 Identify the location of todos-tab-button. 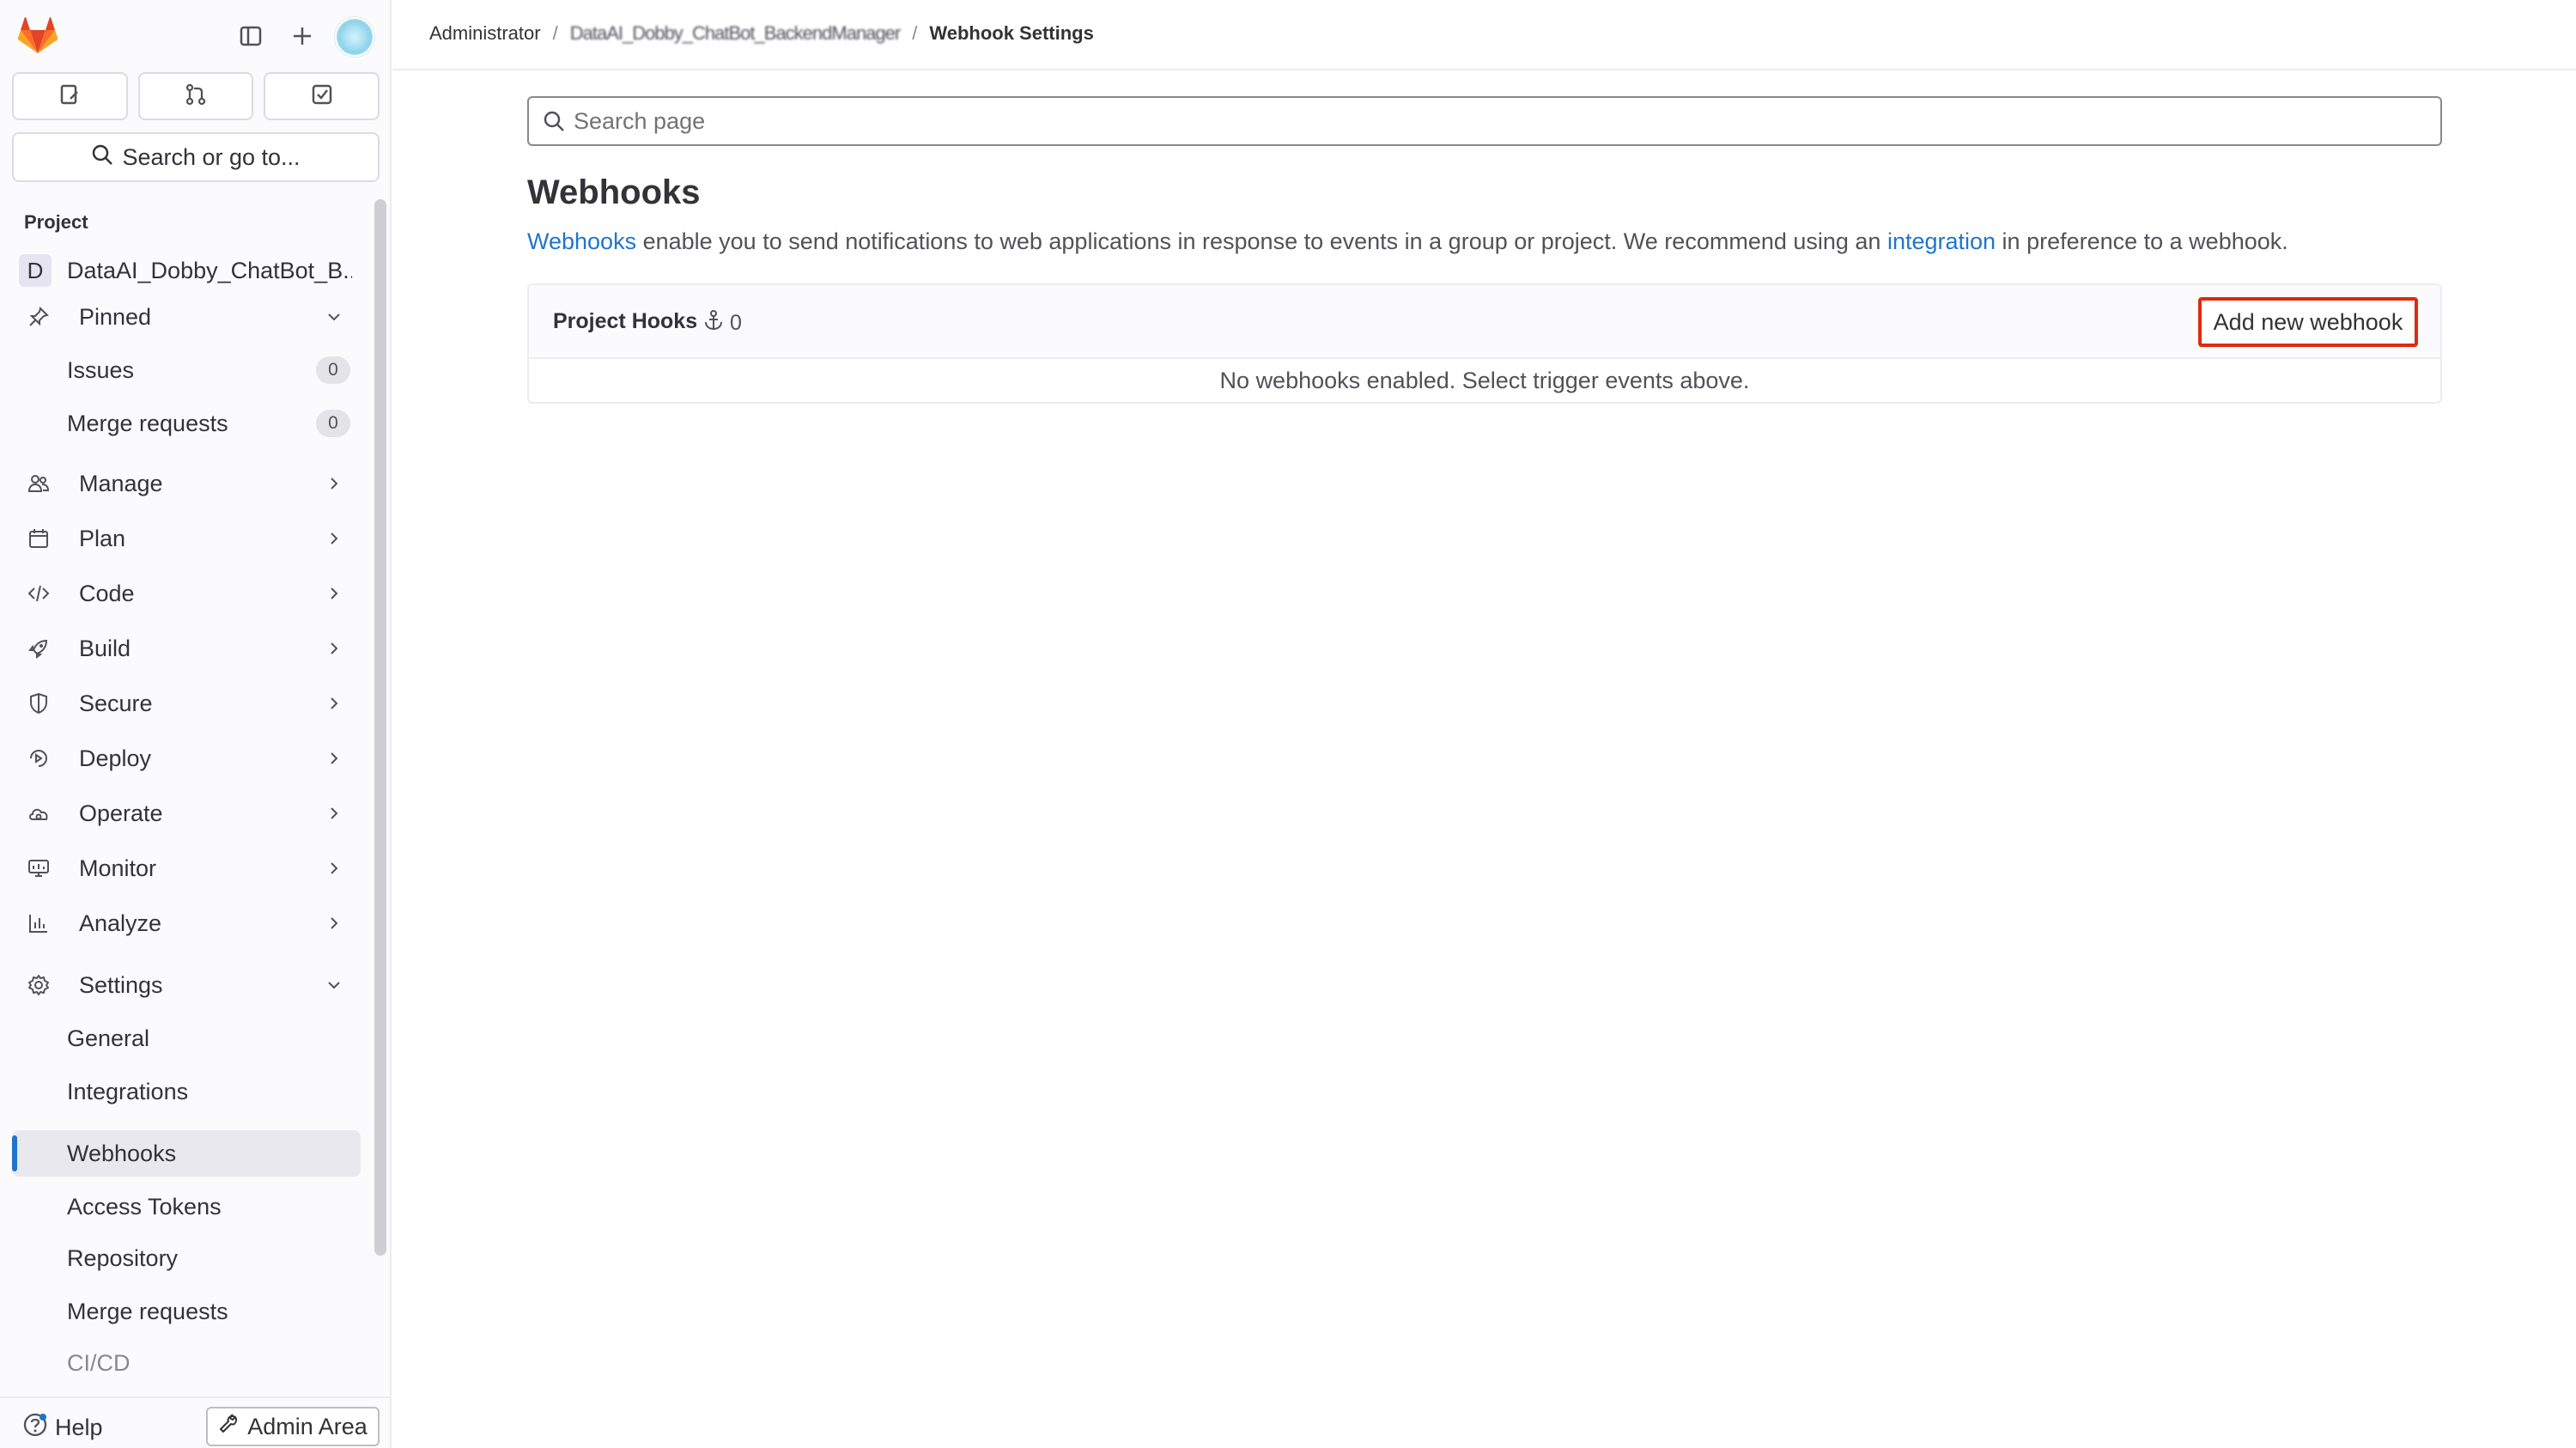
(322, 96).